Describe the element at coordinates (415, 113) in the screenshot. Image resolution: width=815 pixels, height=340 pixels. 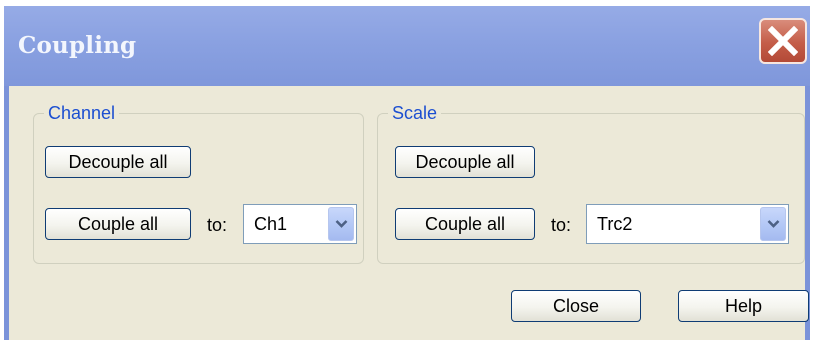
I see `scale-group-title: Scale` at that location.